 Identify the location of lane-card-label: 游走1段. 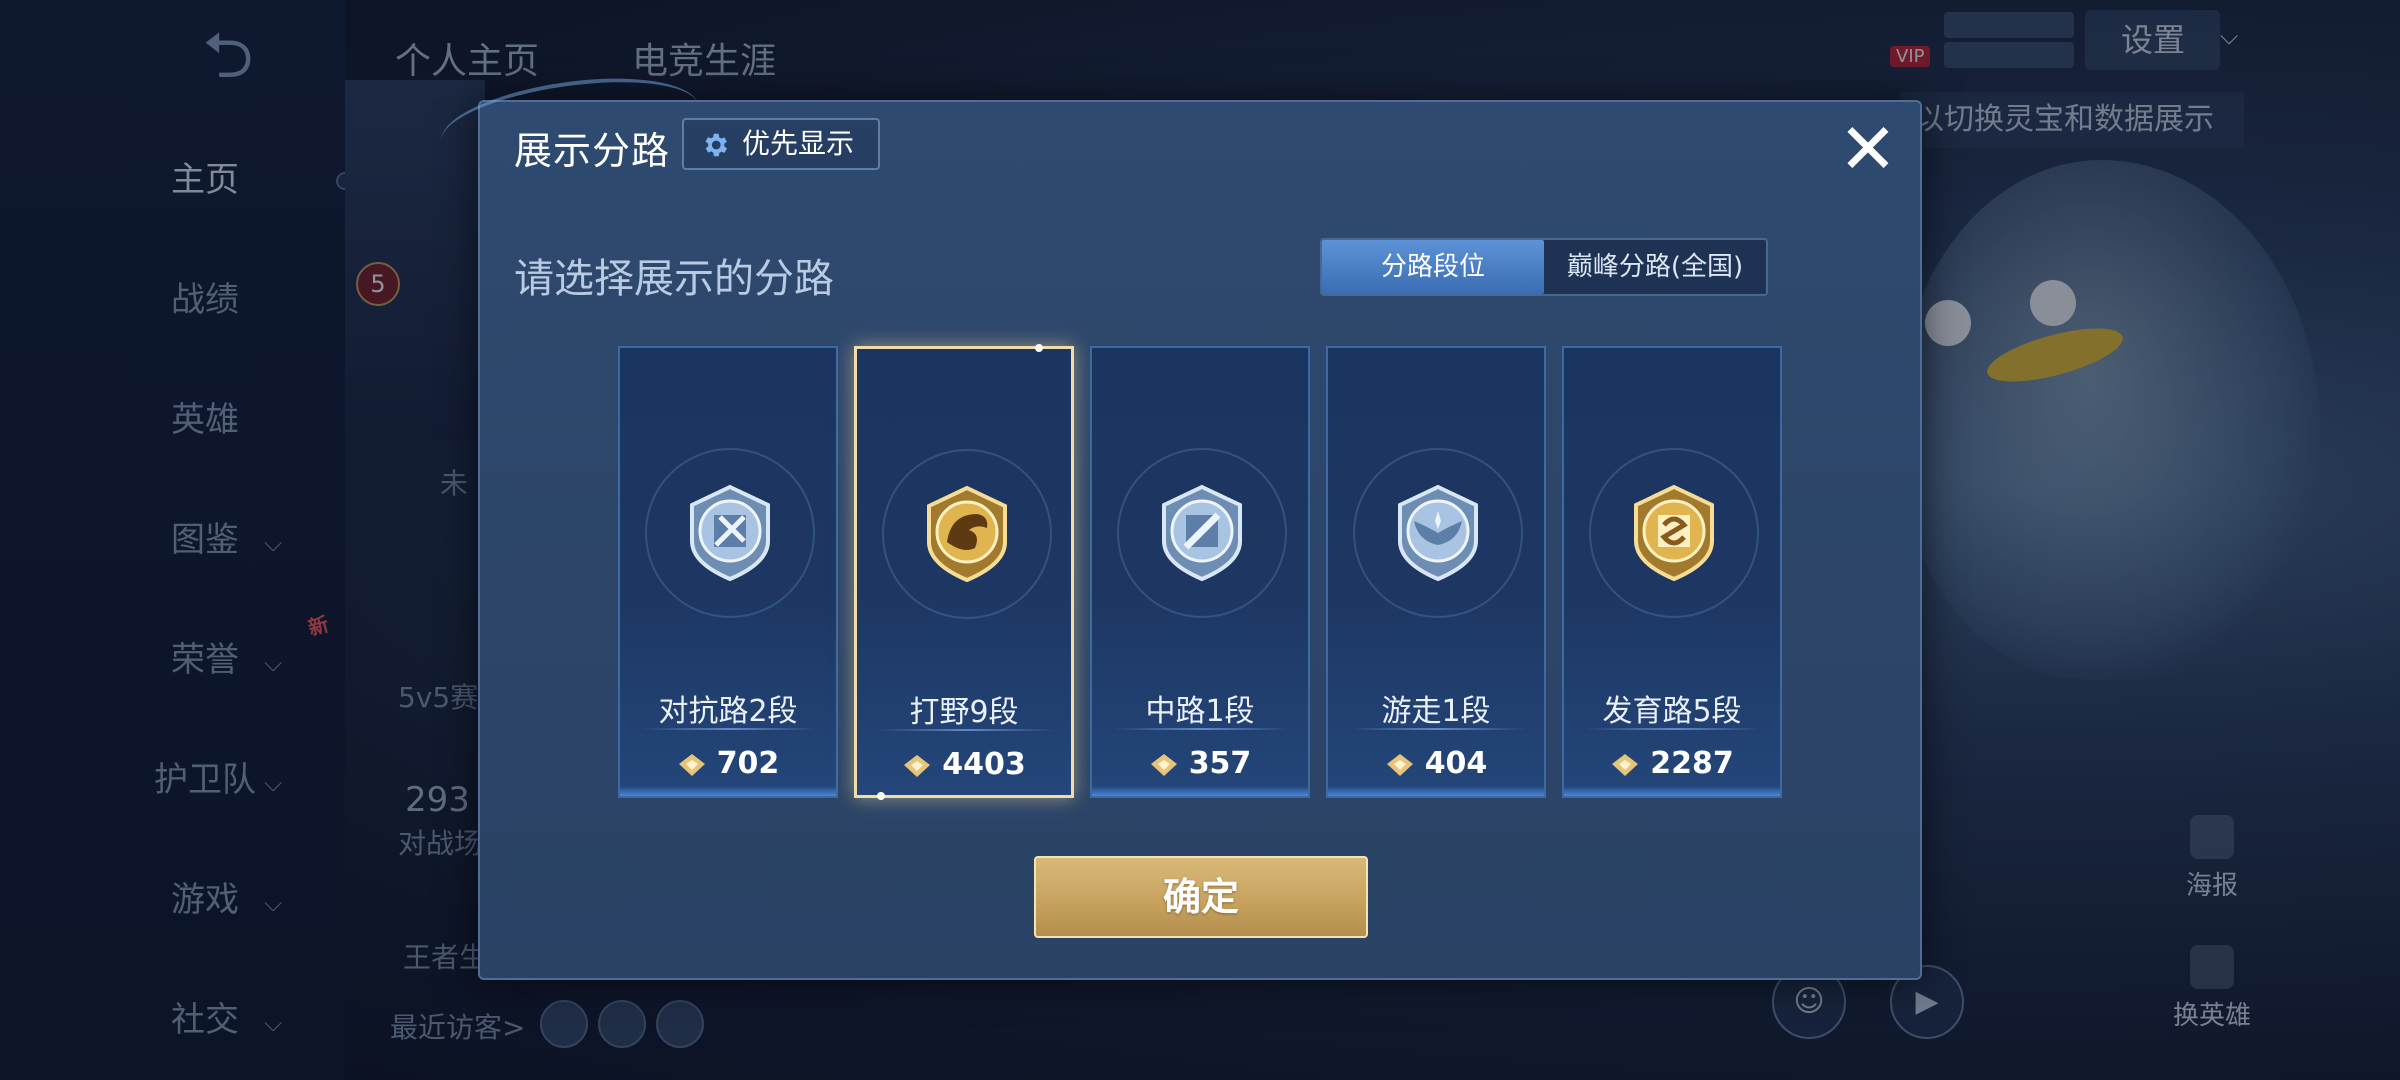
(1436, 711).